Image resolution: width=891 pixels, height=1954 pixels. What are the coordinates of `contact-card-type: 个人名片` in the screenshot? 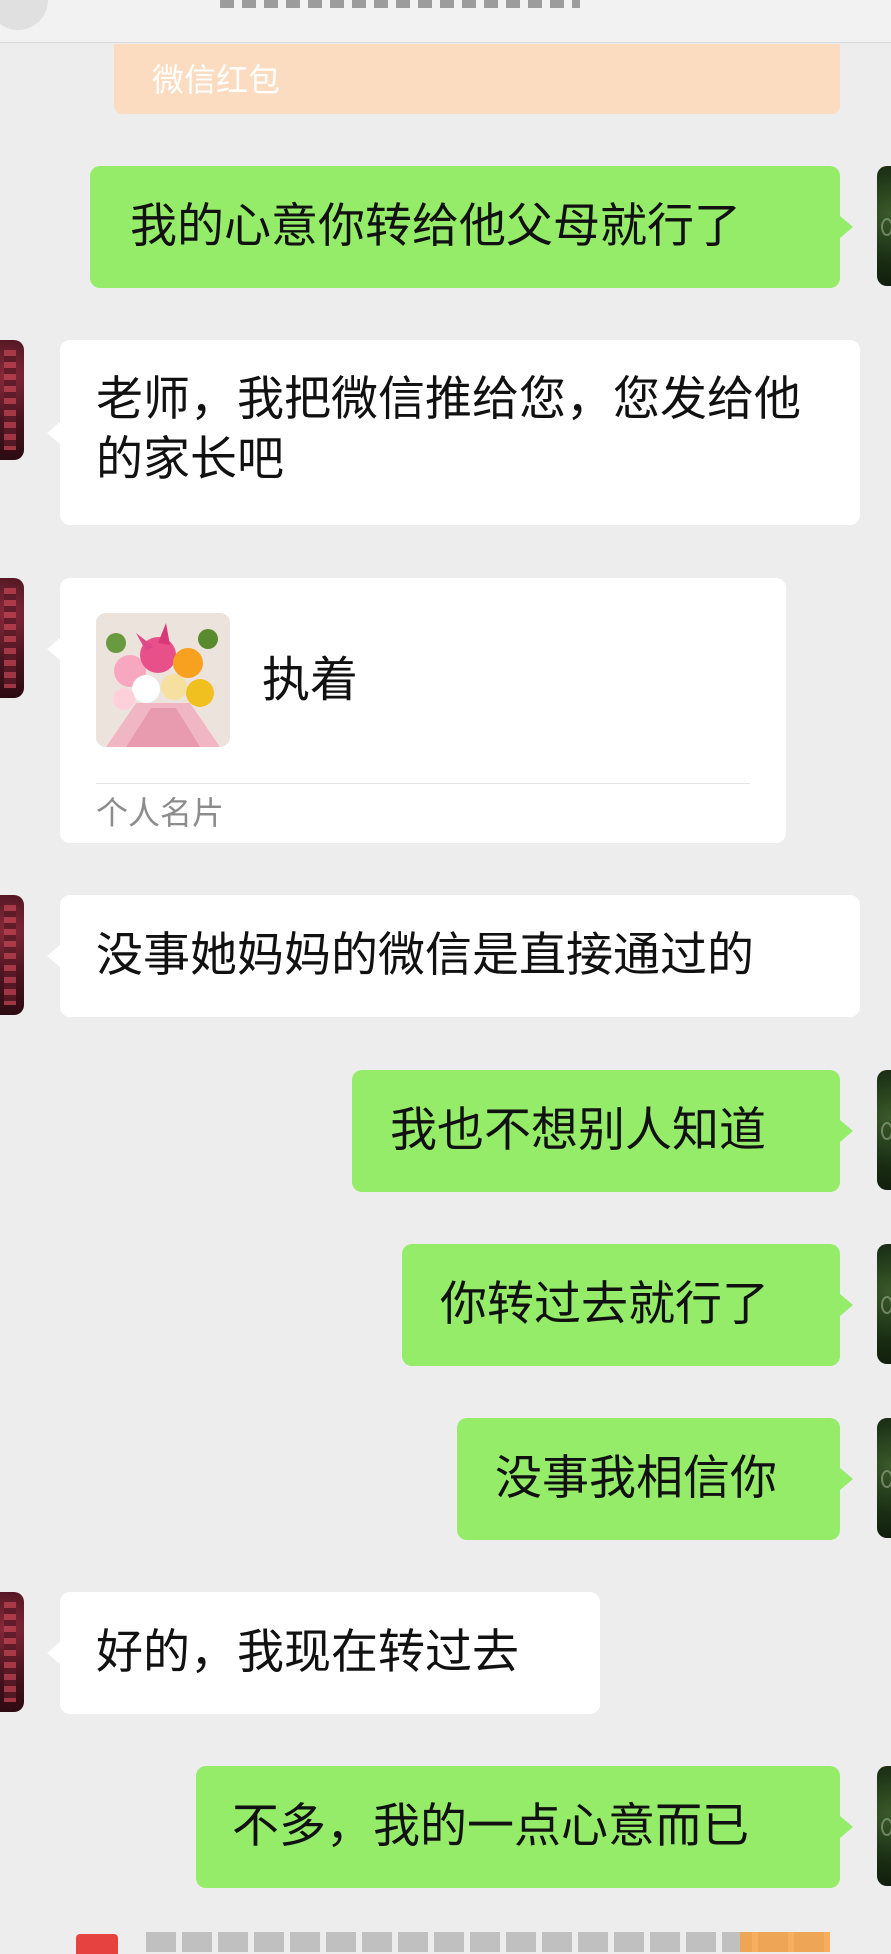 It's located at (160, 813).